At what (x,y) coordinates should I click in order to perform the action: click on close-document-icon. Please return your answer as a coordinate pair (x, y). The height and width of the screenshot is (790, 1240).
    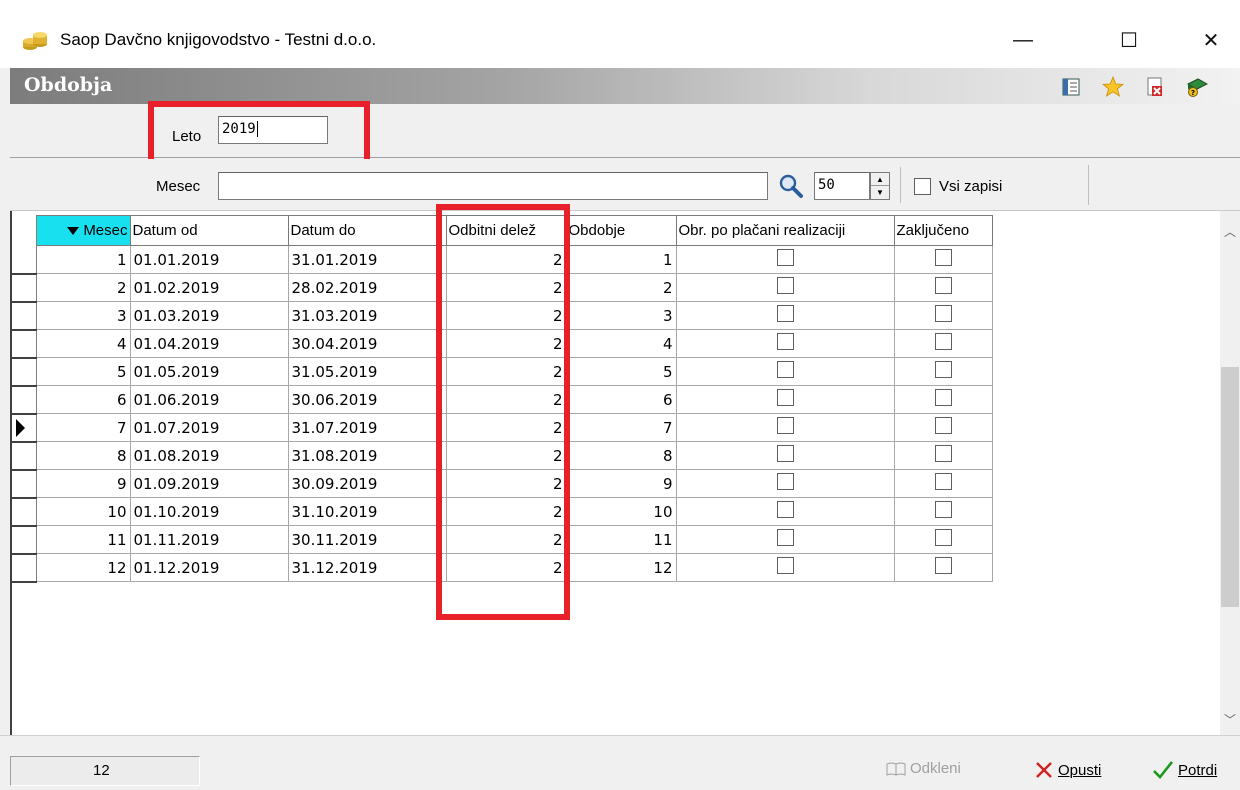
    Looking at the image, I should click on (1155, 87).